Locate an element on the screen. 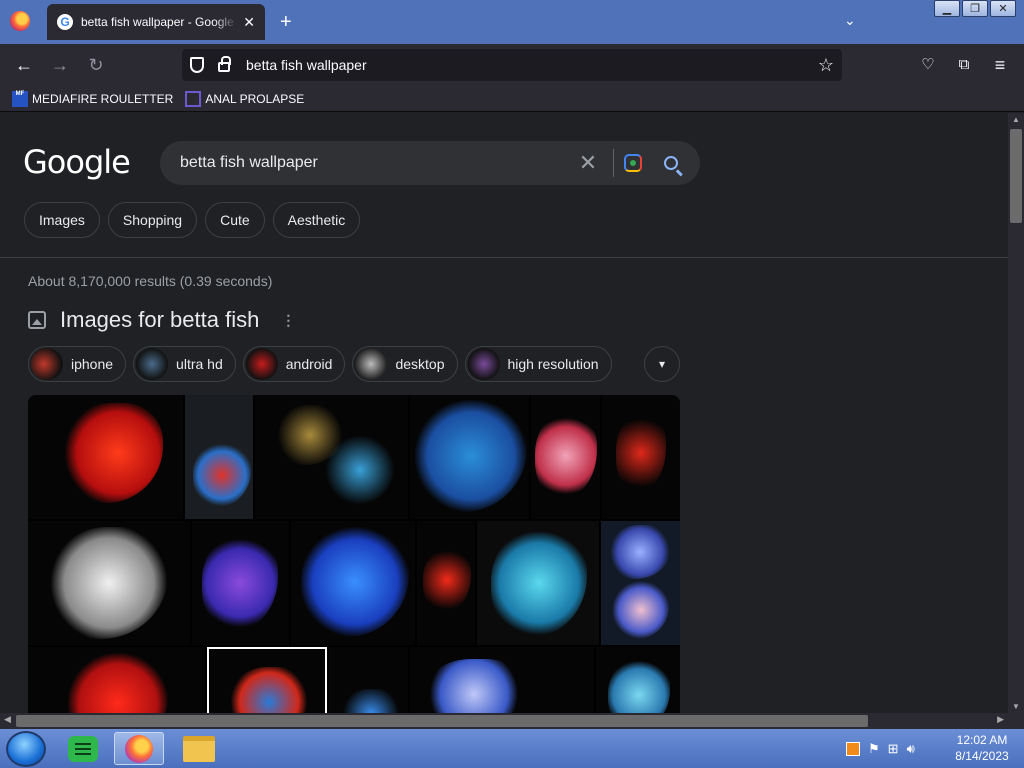 This screenshot has height=768, width=1024. search-filter-chips: Images Shopping Cute Aesthetic is located at coordinates (196, 220).